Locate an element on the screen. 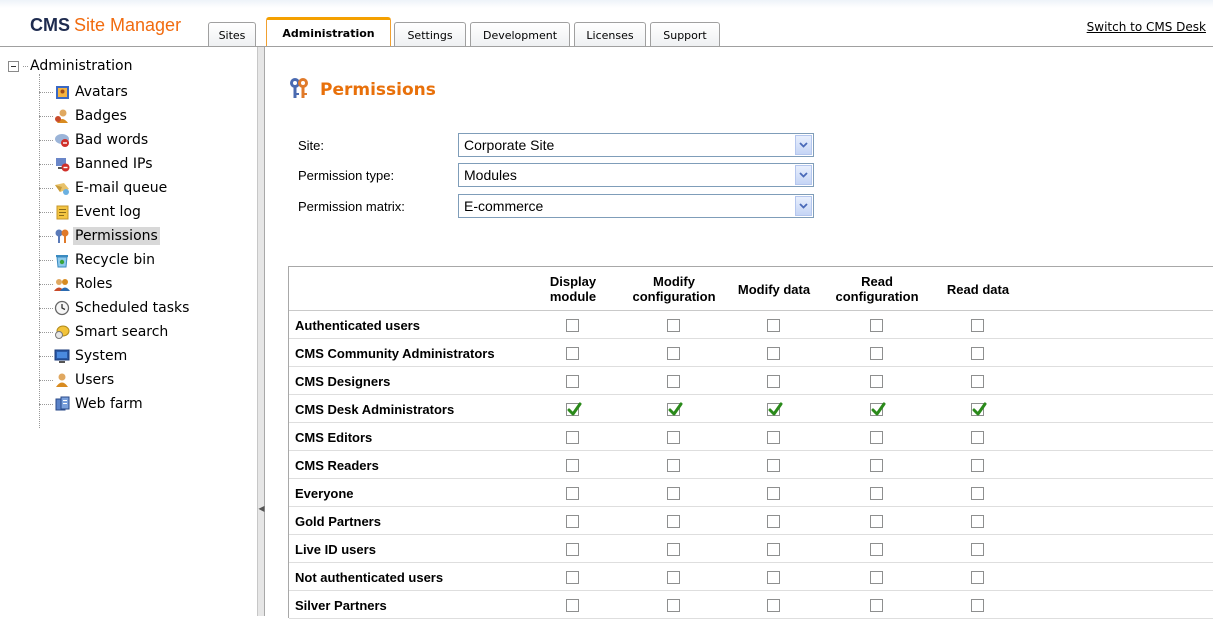 This screenshot has width=1213, height=619. sidebar-item-roles: Roles is located at coordinates (76, 284).